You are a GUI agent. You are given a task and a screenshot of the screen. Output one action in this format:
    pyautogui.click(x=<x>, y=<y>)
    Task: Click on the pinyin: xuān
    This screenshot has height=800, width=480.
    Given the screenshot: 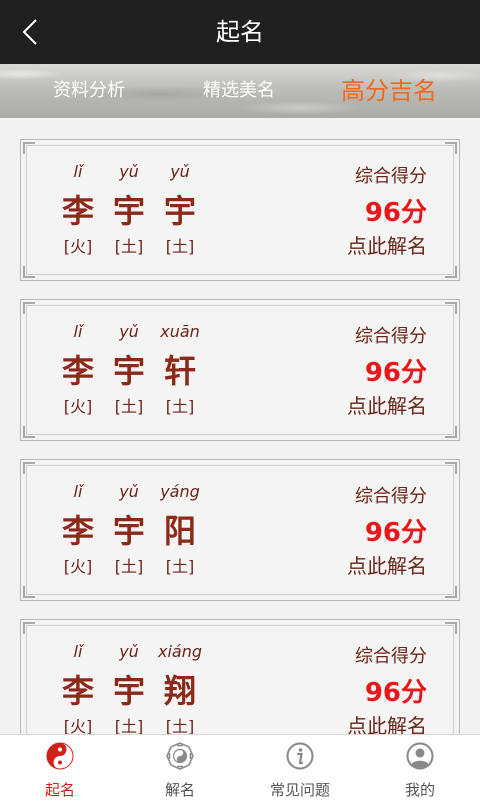 What is the action you would take?
    pyautogui.click(x=180, y=331)
    